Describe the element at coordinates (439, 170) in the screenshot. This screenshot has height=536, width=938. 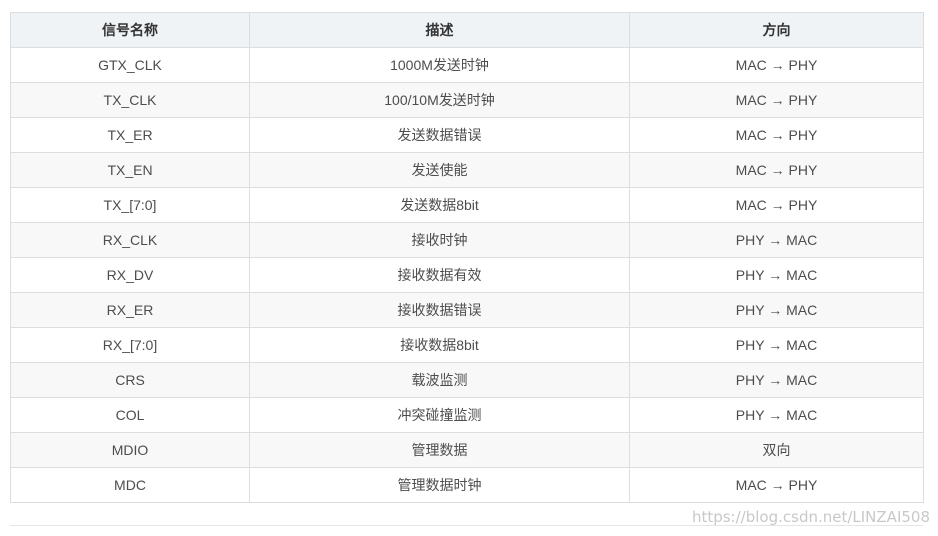
I see `cell-description: 发送使能` at that location.